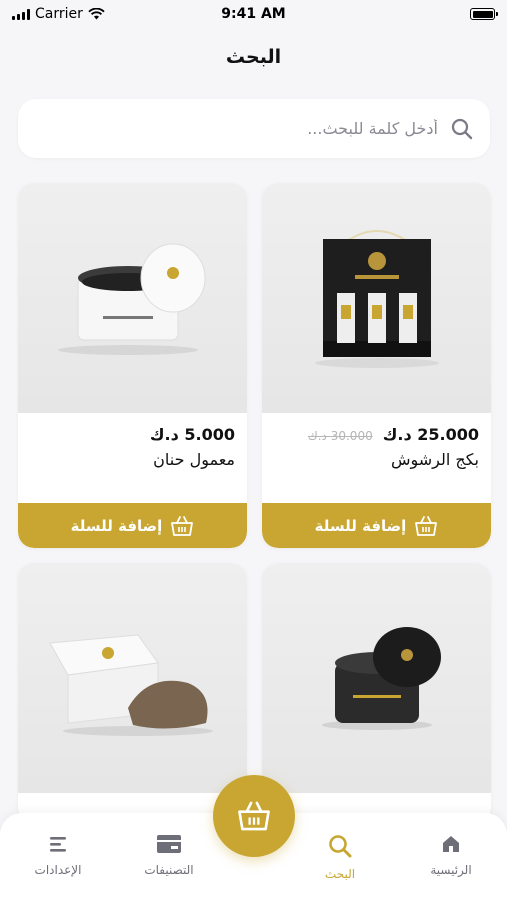 The width and height of the screenshot is (507, 900). Describe the element at coordinates (132, 434) in the screenshot. I see `price-row: 5.000 د.ك` at that location.